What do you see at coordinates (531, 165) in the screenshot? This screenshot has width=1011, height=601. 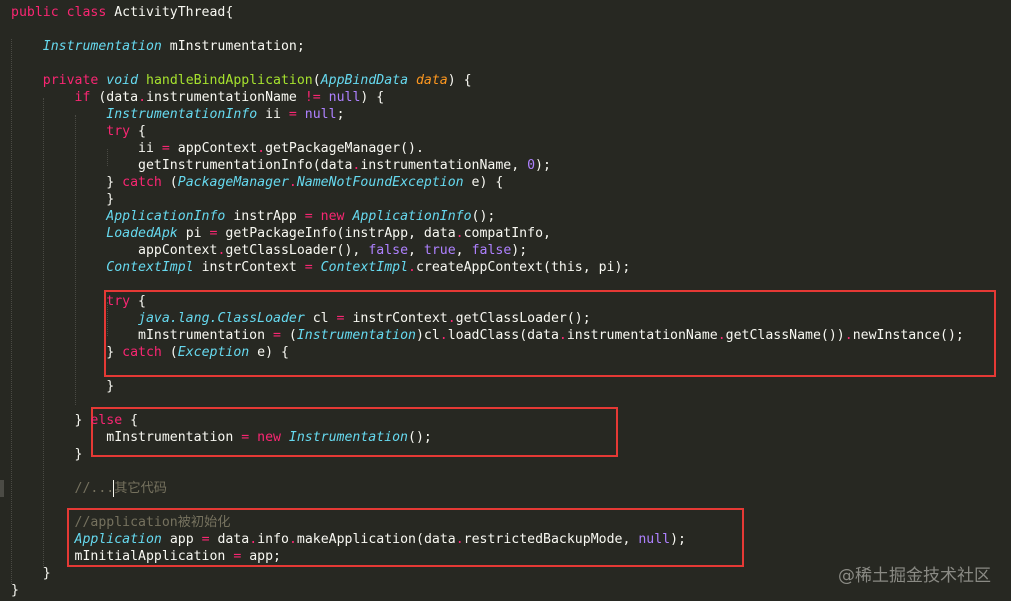 I see `code-token: 0` at bounding box center [531, 165].